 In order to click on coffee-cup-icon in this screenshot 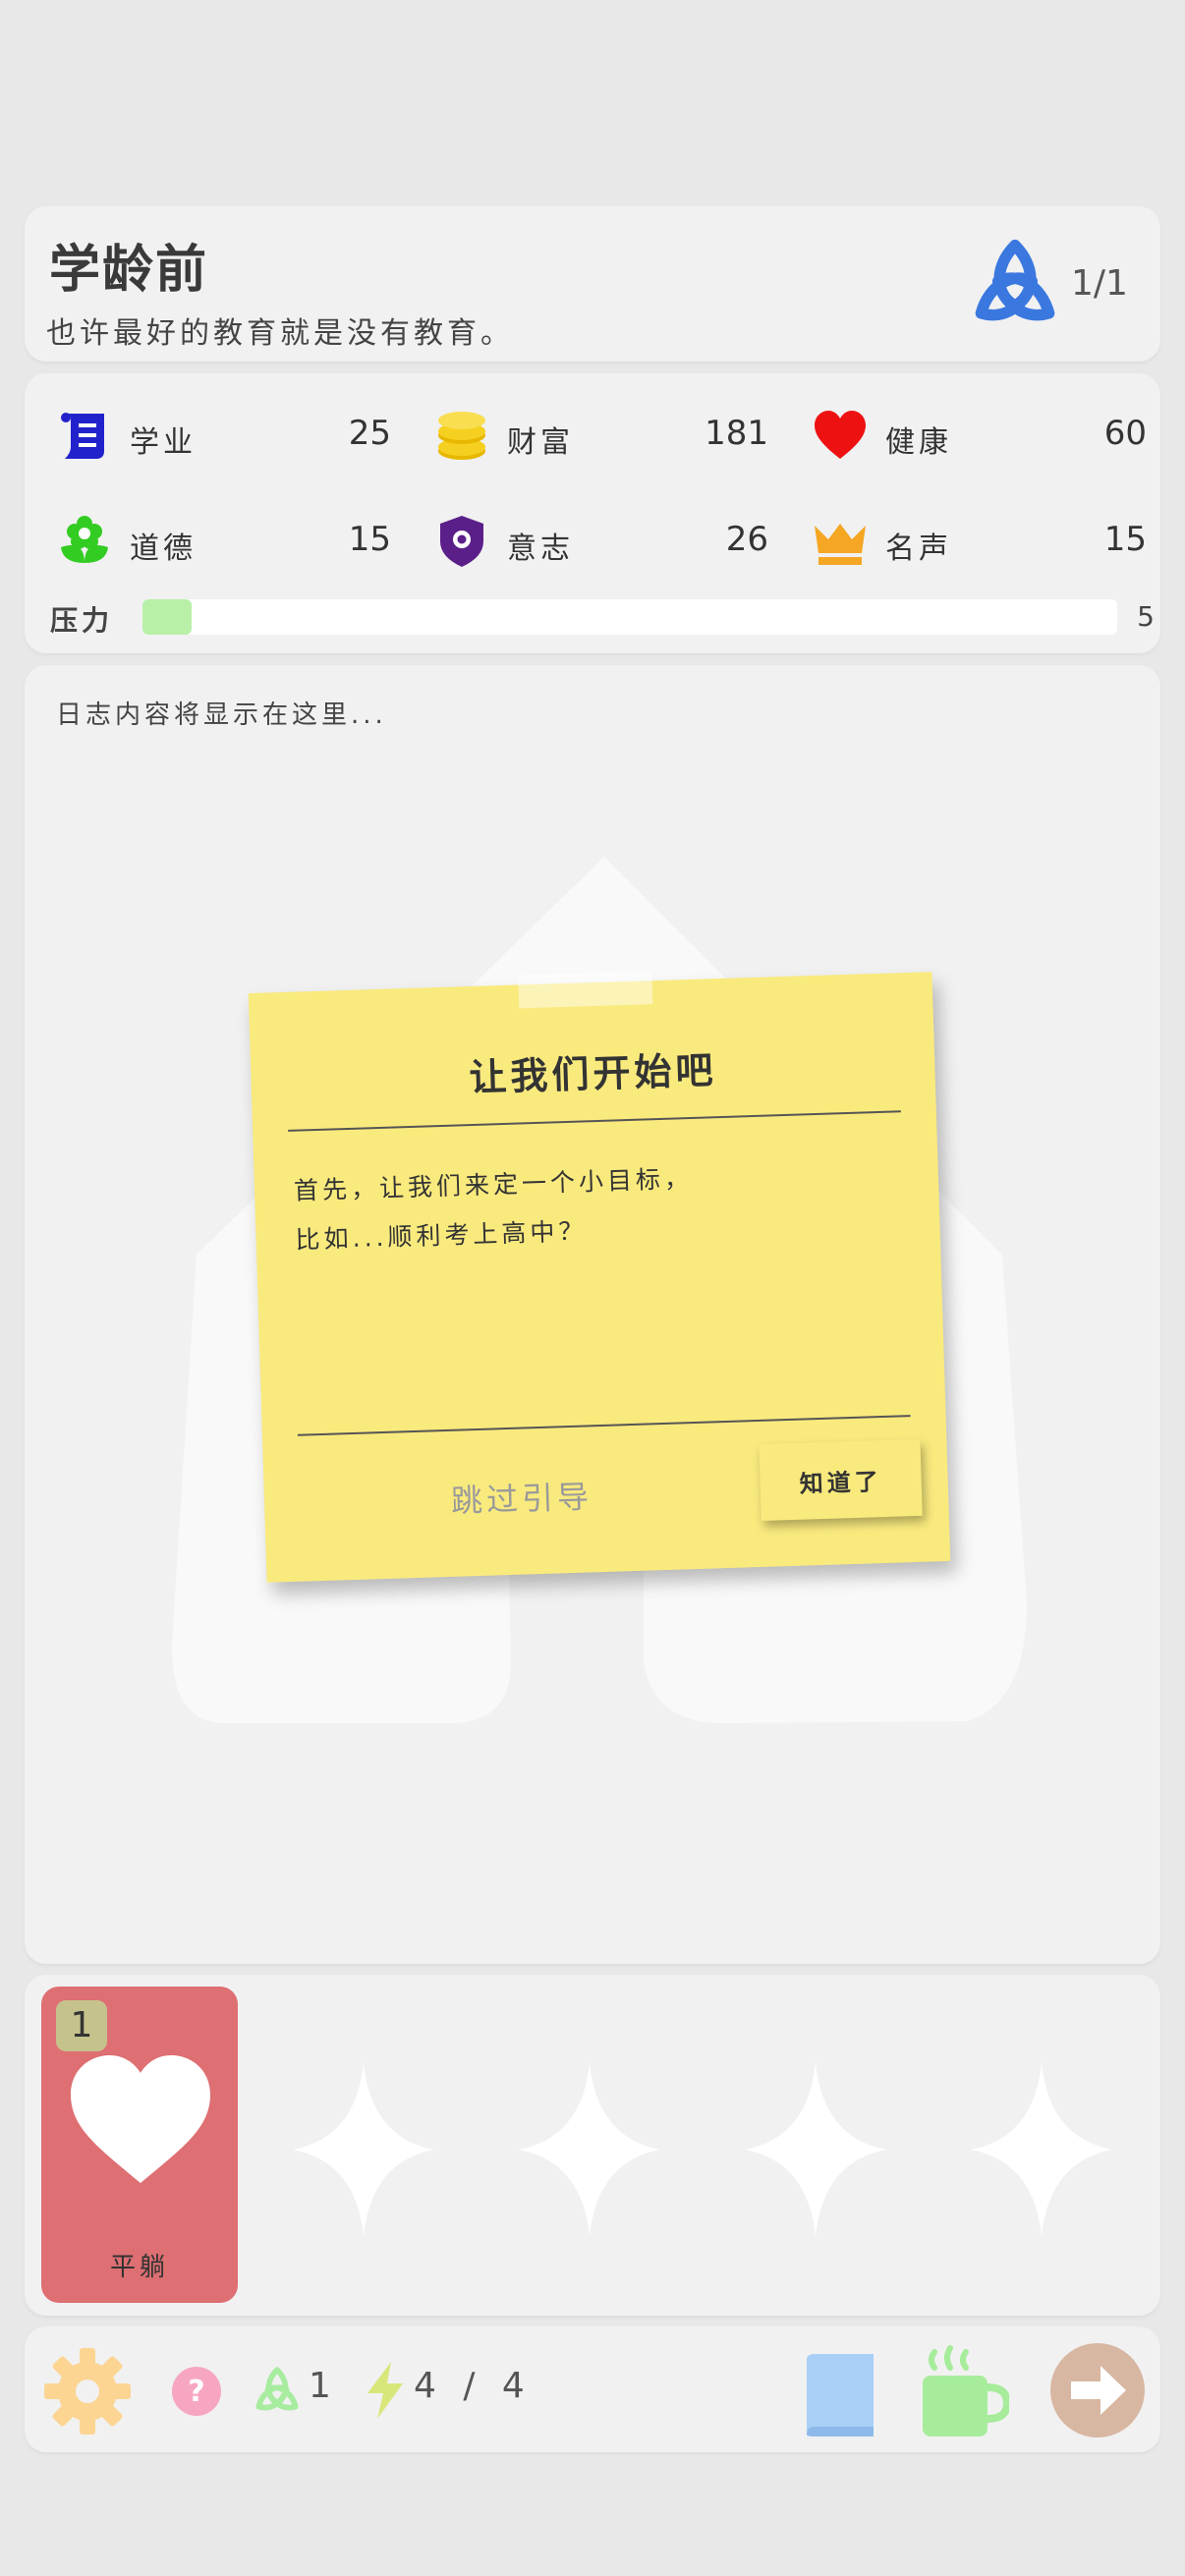, I will do `click(964, 2392)`.